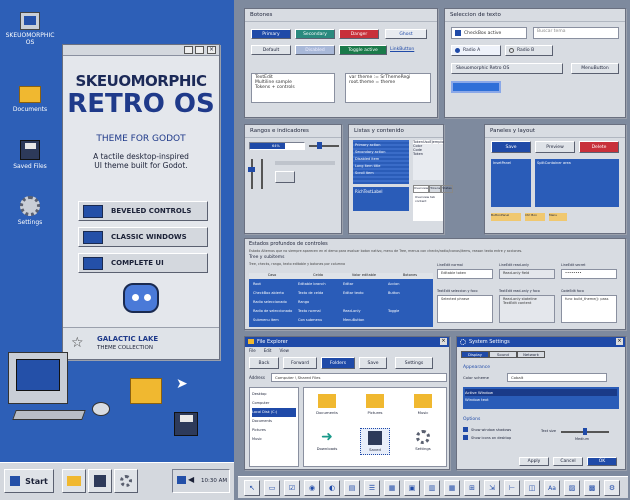  Describe the element at coordinates (412, 488) in the screenshot. I see `window-icon: ▣` at that location.